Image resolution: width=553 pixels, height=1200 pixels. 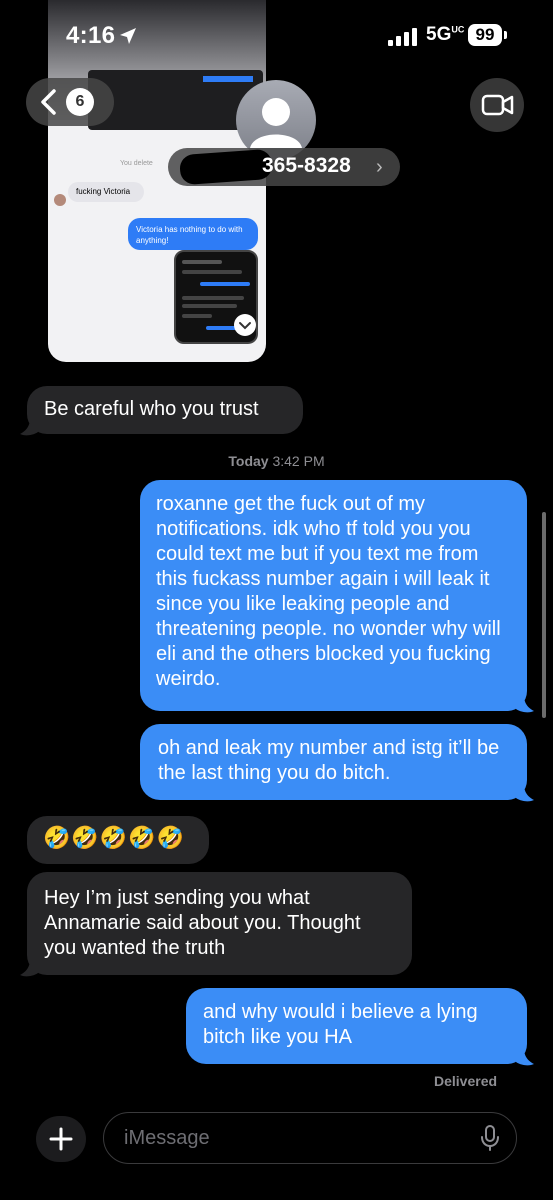 I want to click on chevron-left-icon, so click(x=49, y=102).